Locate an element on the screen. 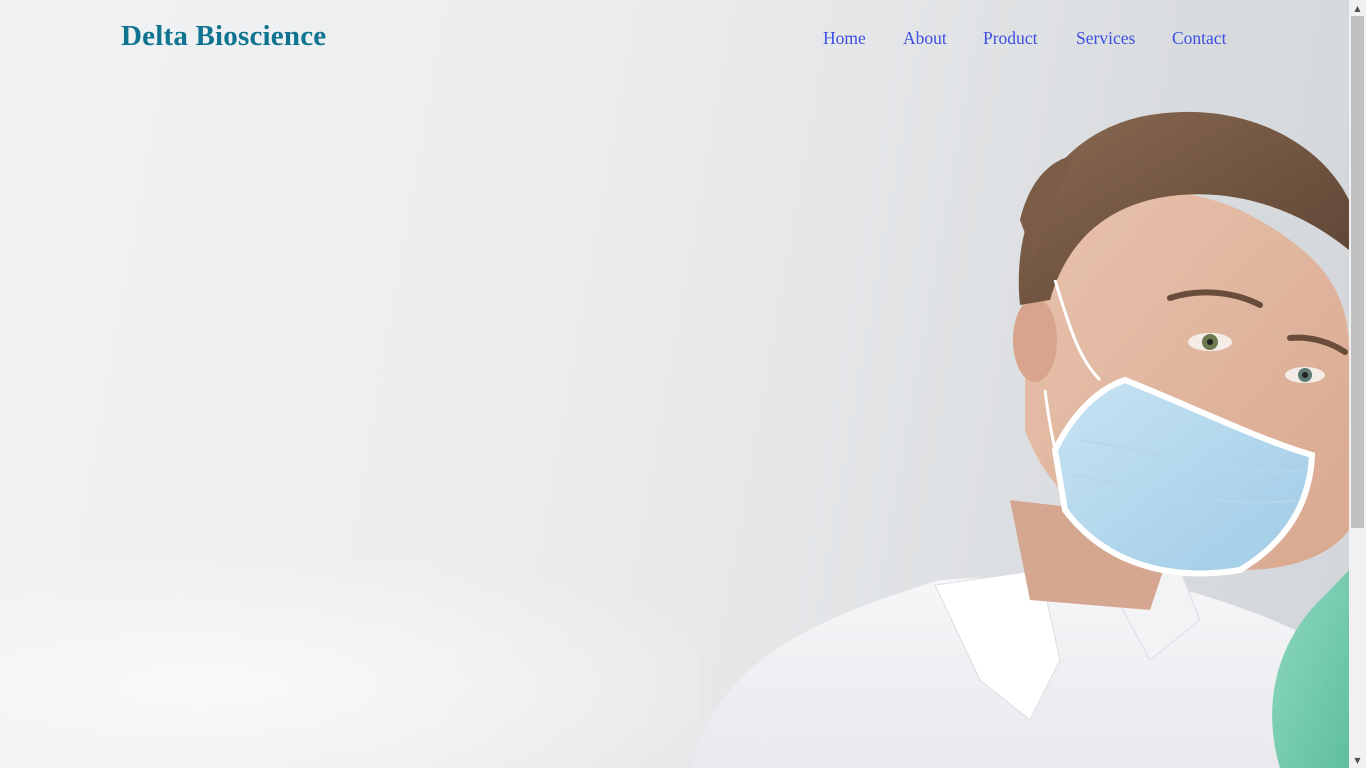  hero-background-haze is located at coordinates (350, 664).